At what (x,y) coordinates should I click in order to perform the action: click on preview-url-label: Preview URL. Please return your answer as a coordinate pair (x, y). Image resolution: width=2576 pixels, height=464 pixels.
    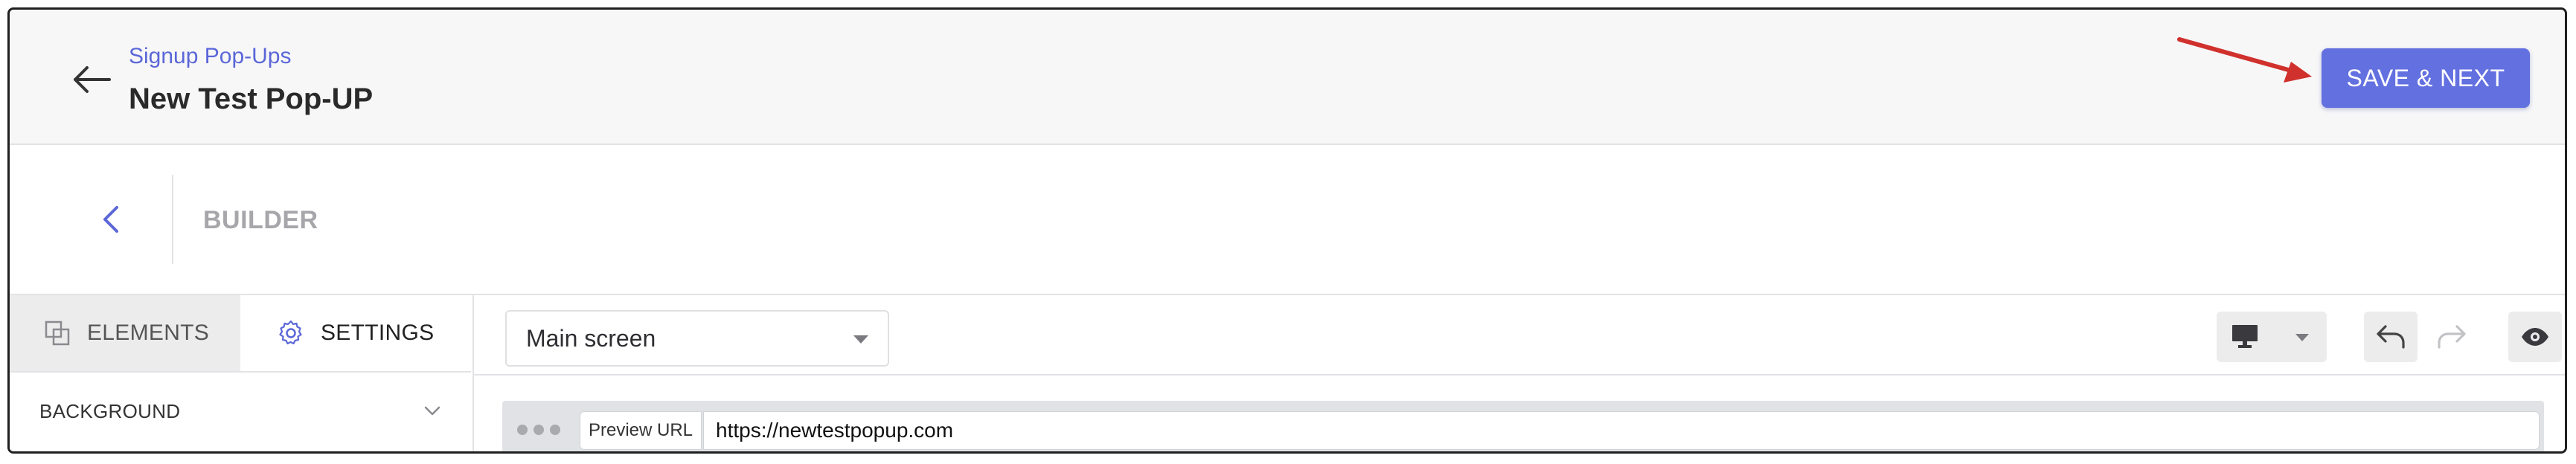
    Looking at the image, I should click on (641, 430).